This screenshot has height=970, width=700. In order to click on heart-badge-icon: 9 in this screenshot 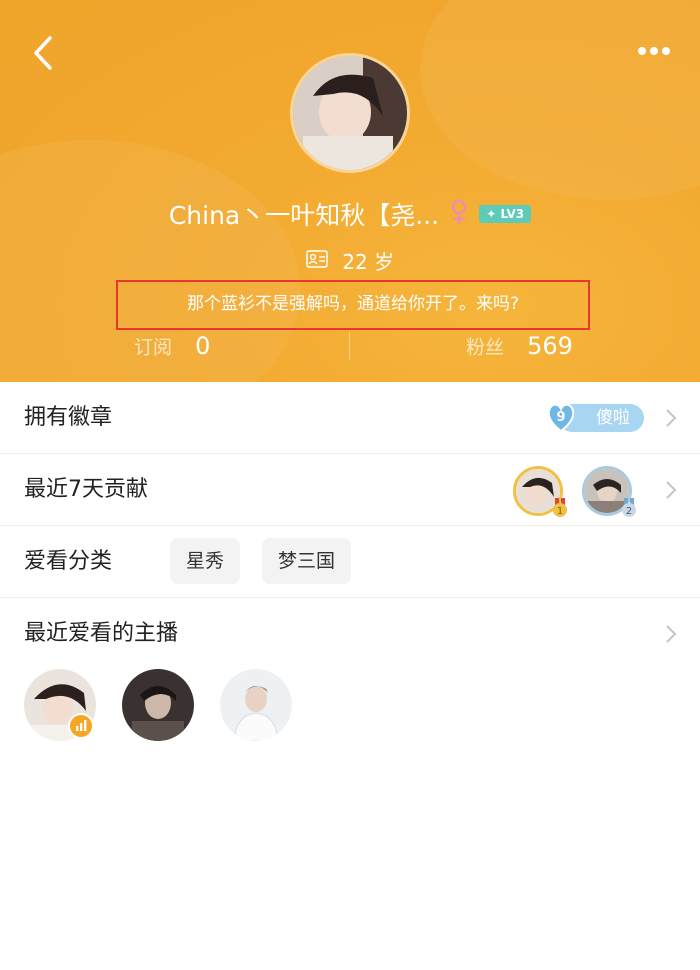, I will do `click(561, 418)`.